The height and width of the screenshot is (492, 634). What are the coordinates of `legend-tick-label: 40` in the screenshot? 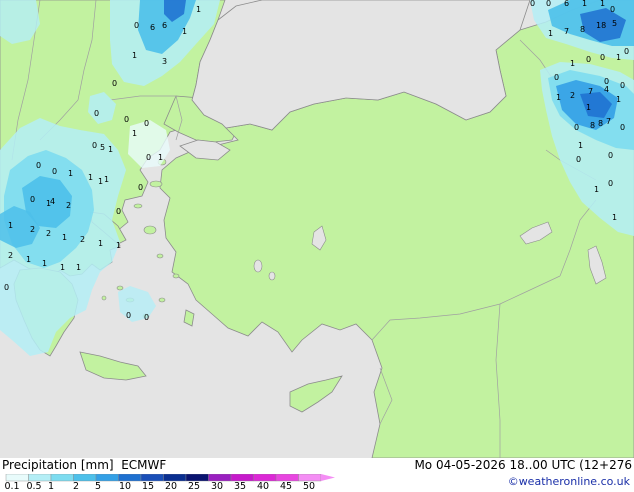 It's located at (263, 486).